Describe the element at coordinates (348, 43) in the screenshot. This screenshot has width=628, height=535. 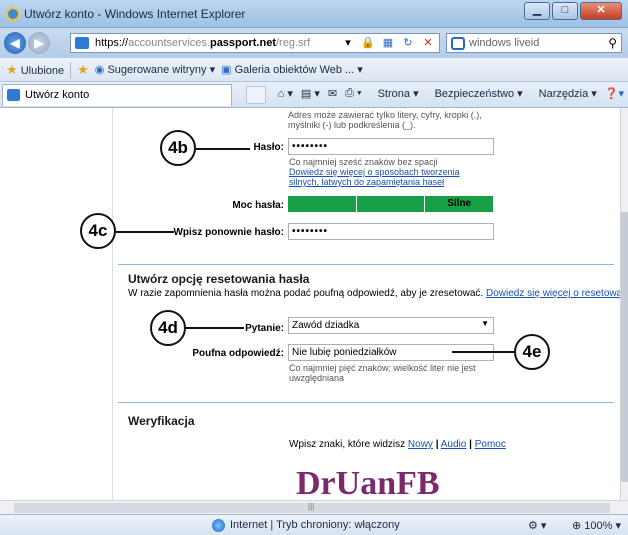
I see `dropdown-icon: ▾` at that location.